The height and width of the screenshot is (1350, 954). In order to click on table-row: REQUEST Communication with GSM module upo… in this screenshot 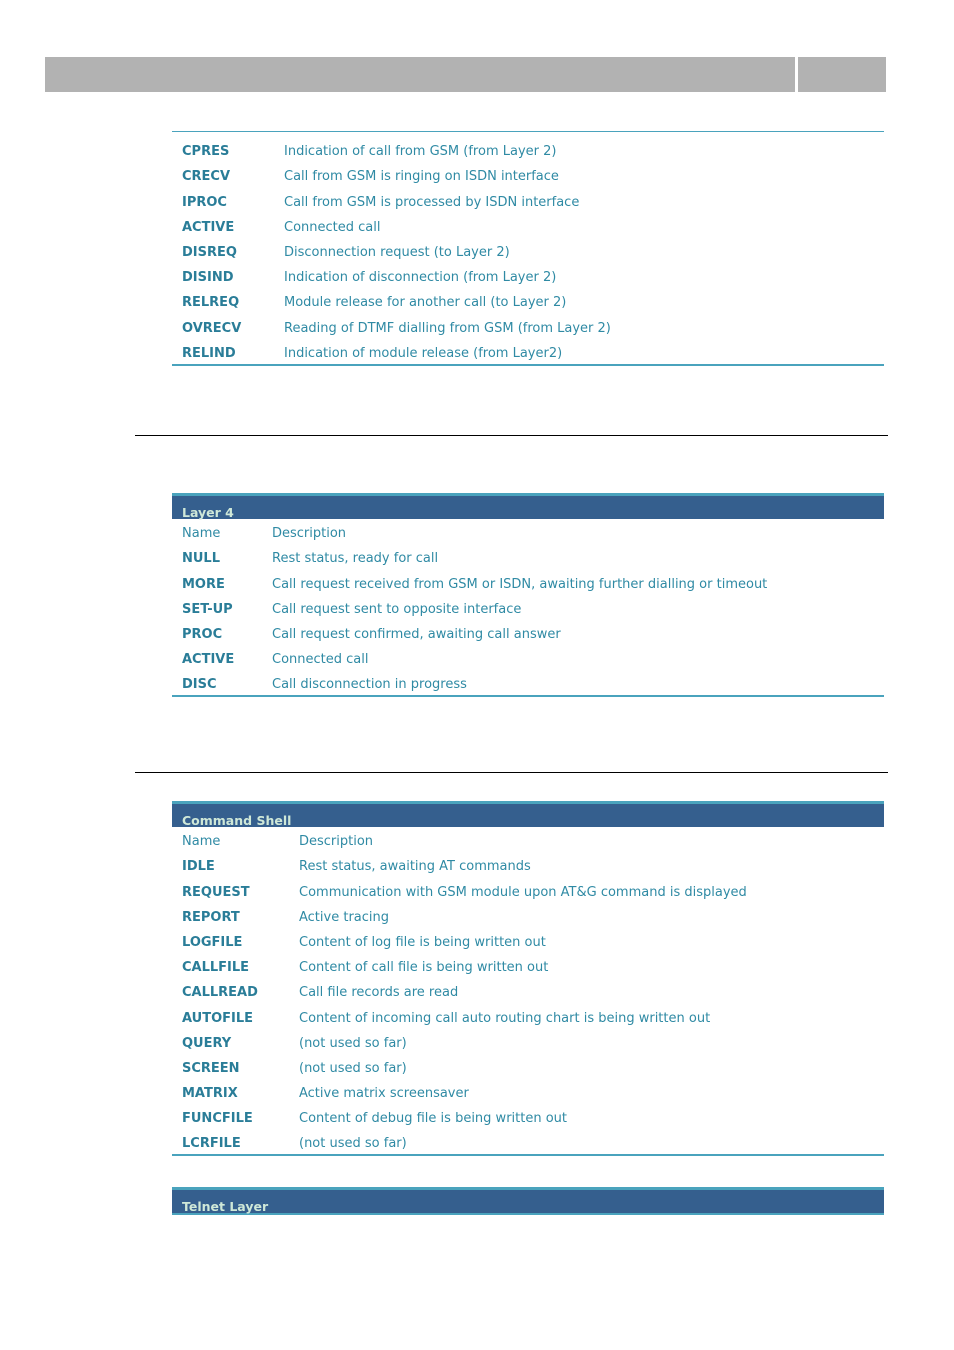, I will do `click(528, 889)`.